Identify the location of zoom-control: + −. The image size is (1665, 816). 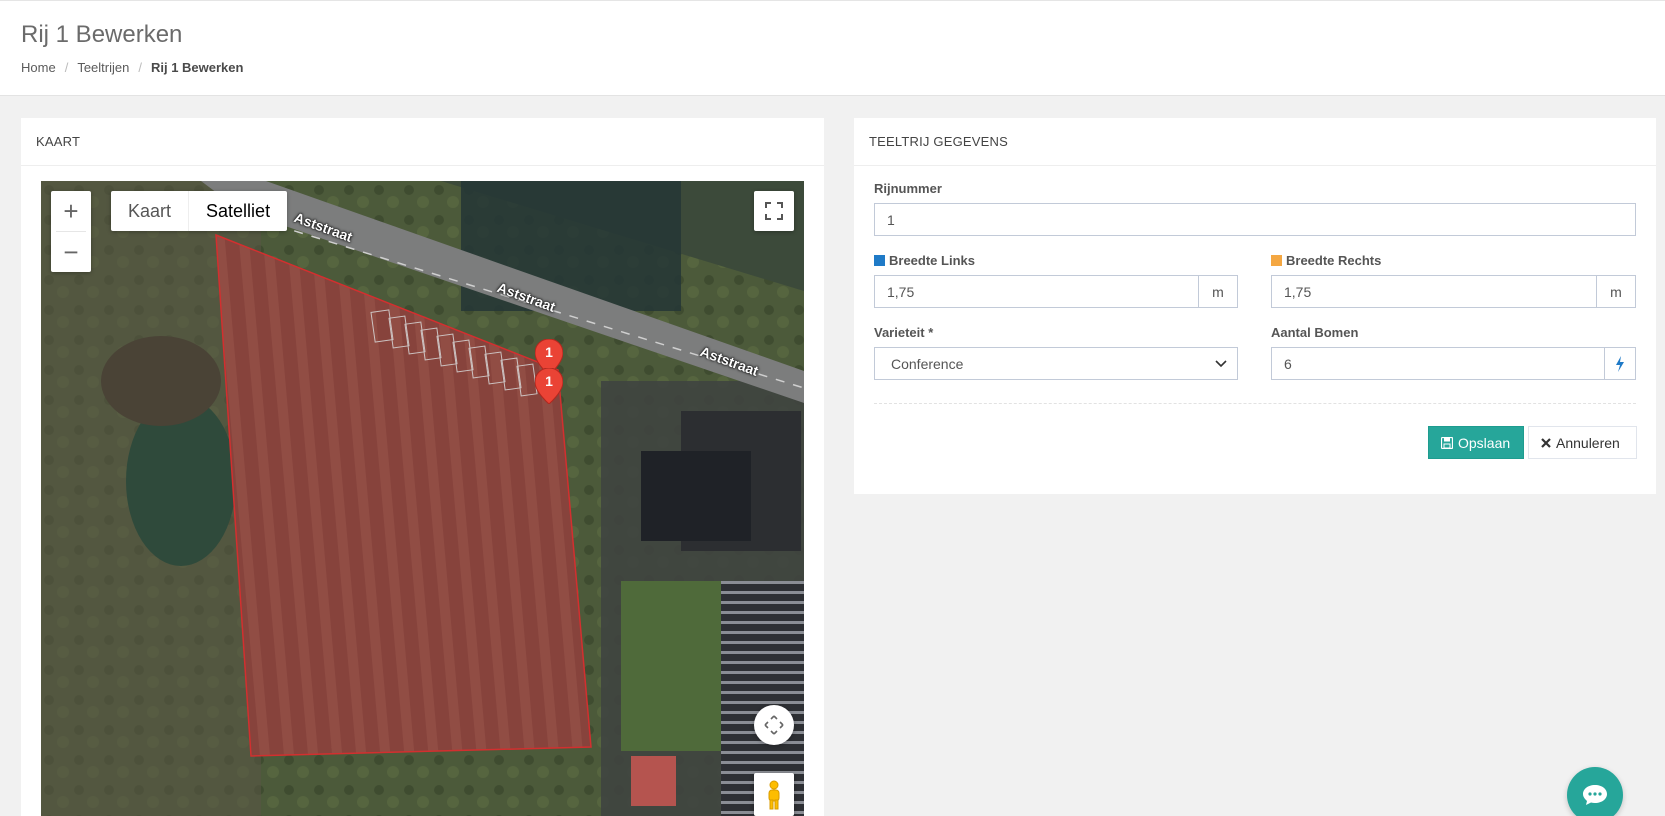
(71, 231).